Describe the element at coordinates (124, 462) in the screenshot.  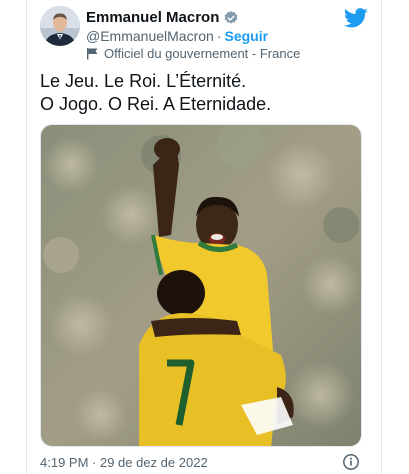
I see `tweet-timestamp: 4:19 PM · 29 de dez de 2022` at that location.